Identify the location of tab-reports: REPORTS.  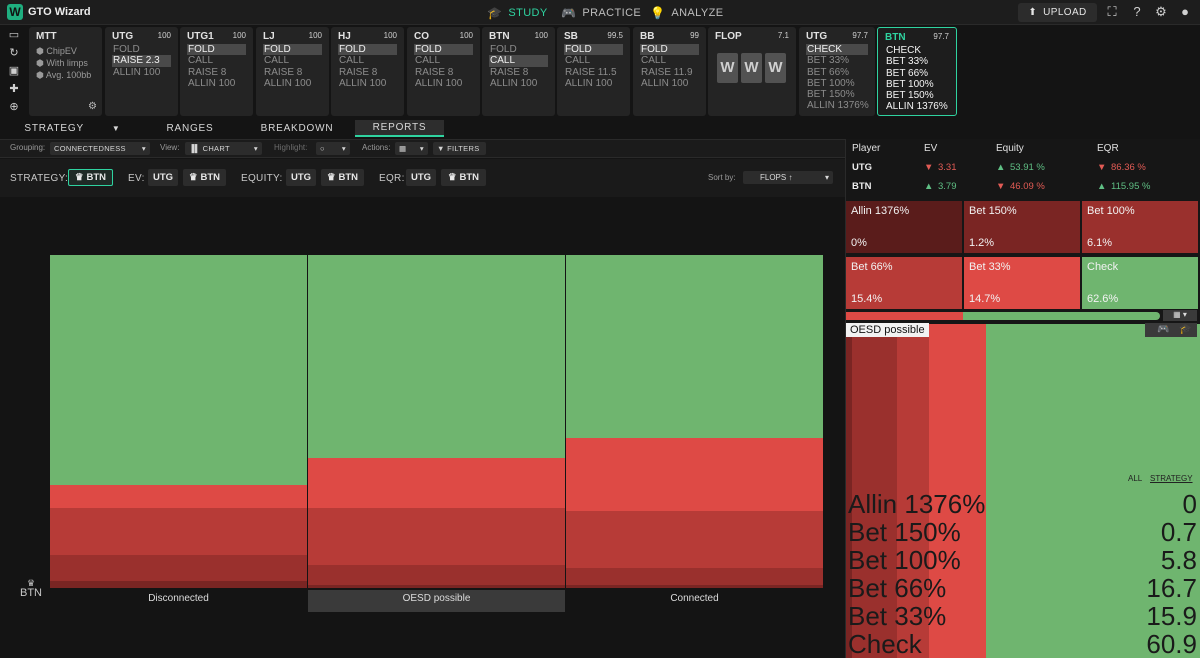
(399, 128).